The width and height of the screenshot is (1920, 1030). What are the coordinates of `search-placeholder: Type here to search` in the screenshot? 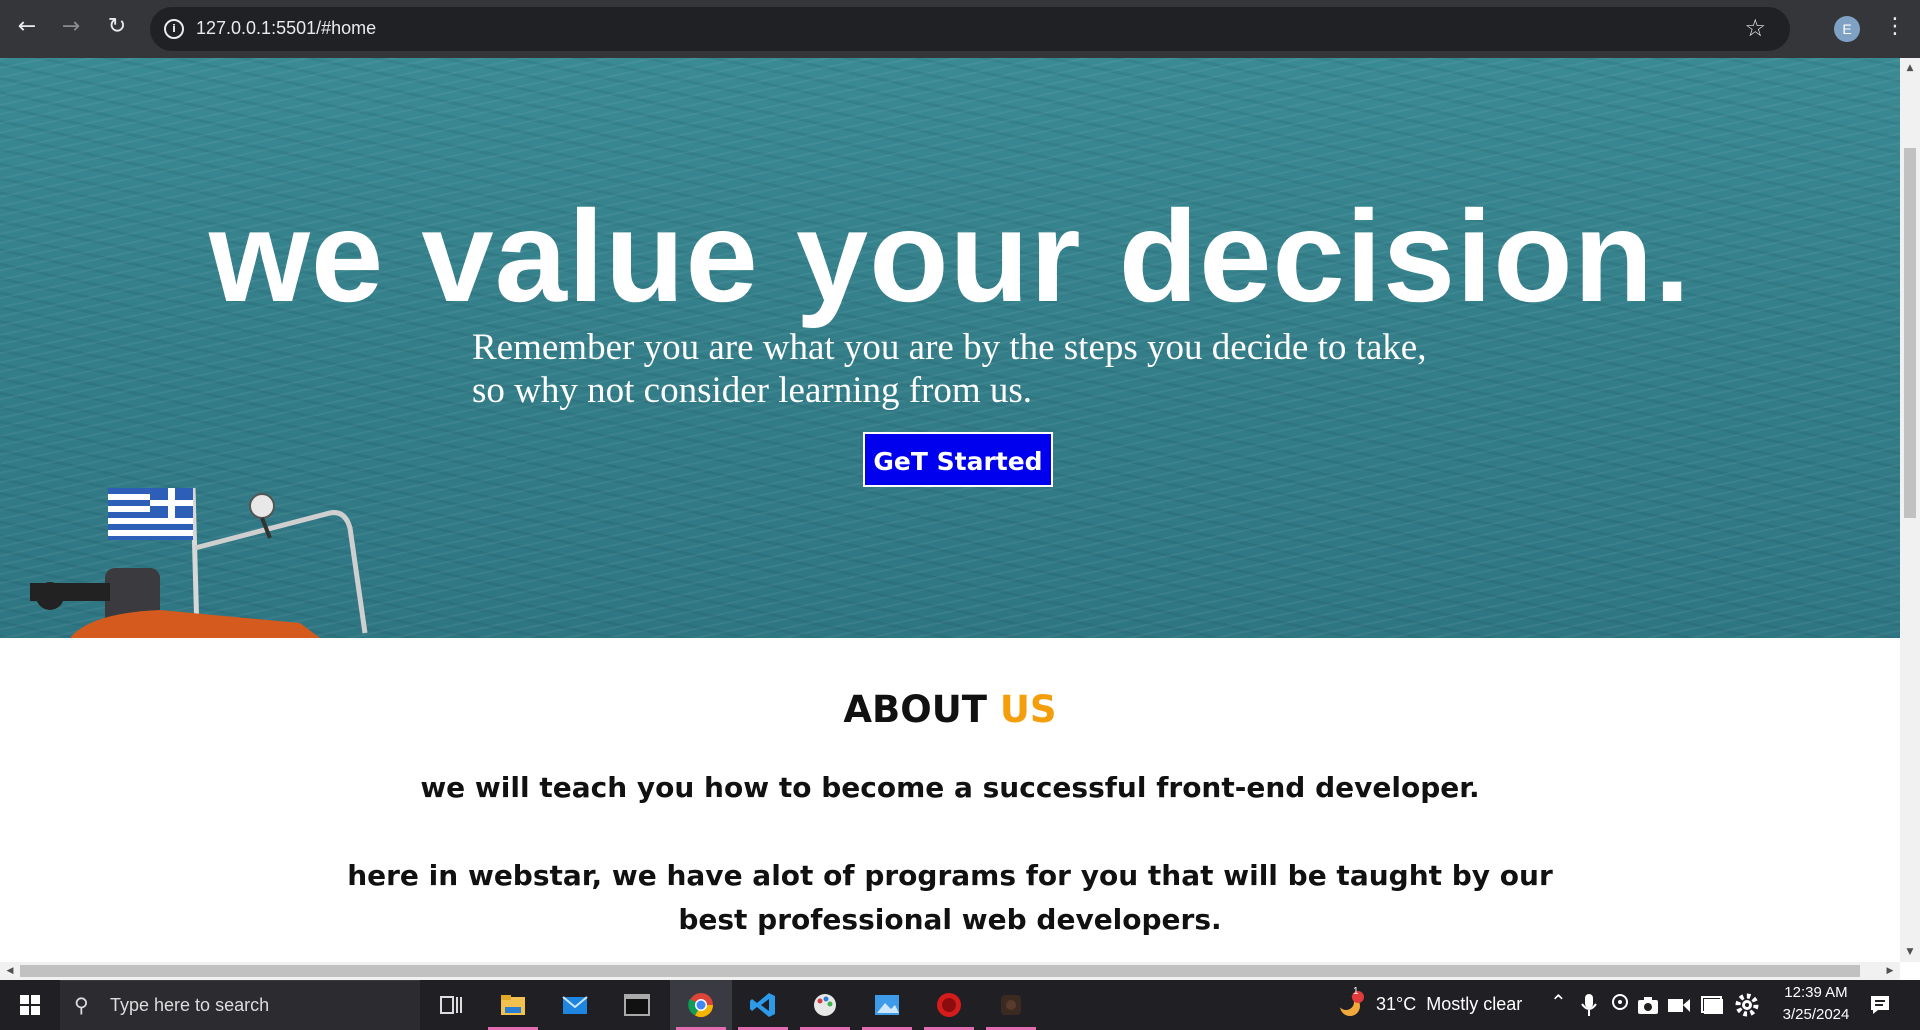 It's located at (190, 1005).